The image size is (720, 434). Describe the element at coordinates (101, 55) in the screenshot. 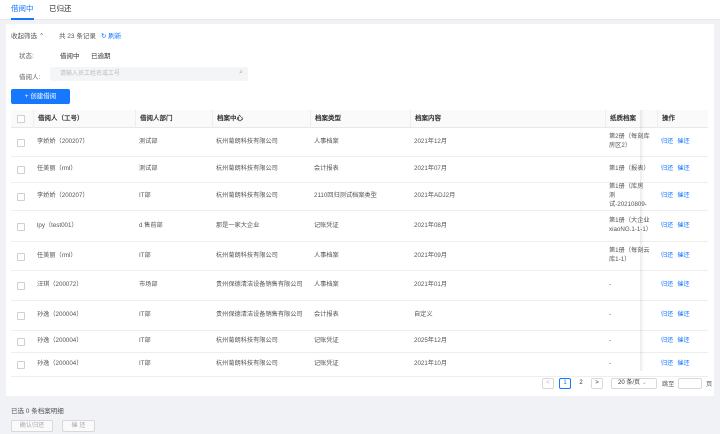

I see `status-option-overdue: 已逾期` at that location.